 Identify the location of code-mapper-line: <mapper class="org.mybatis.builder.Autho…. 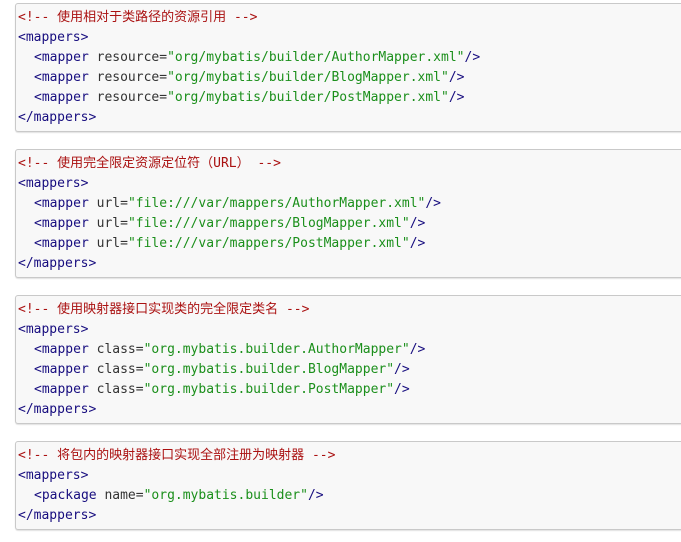
(230, 349).